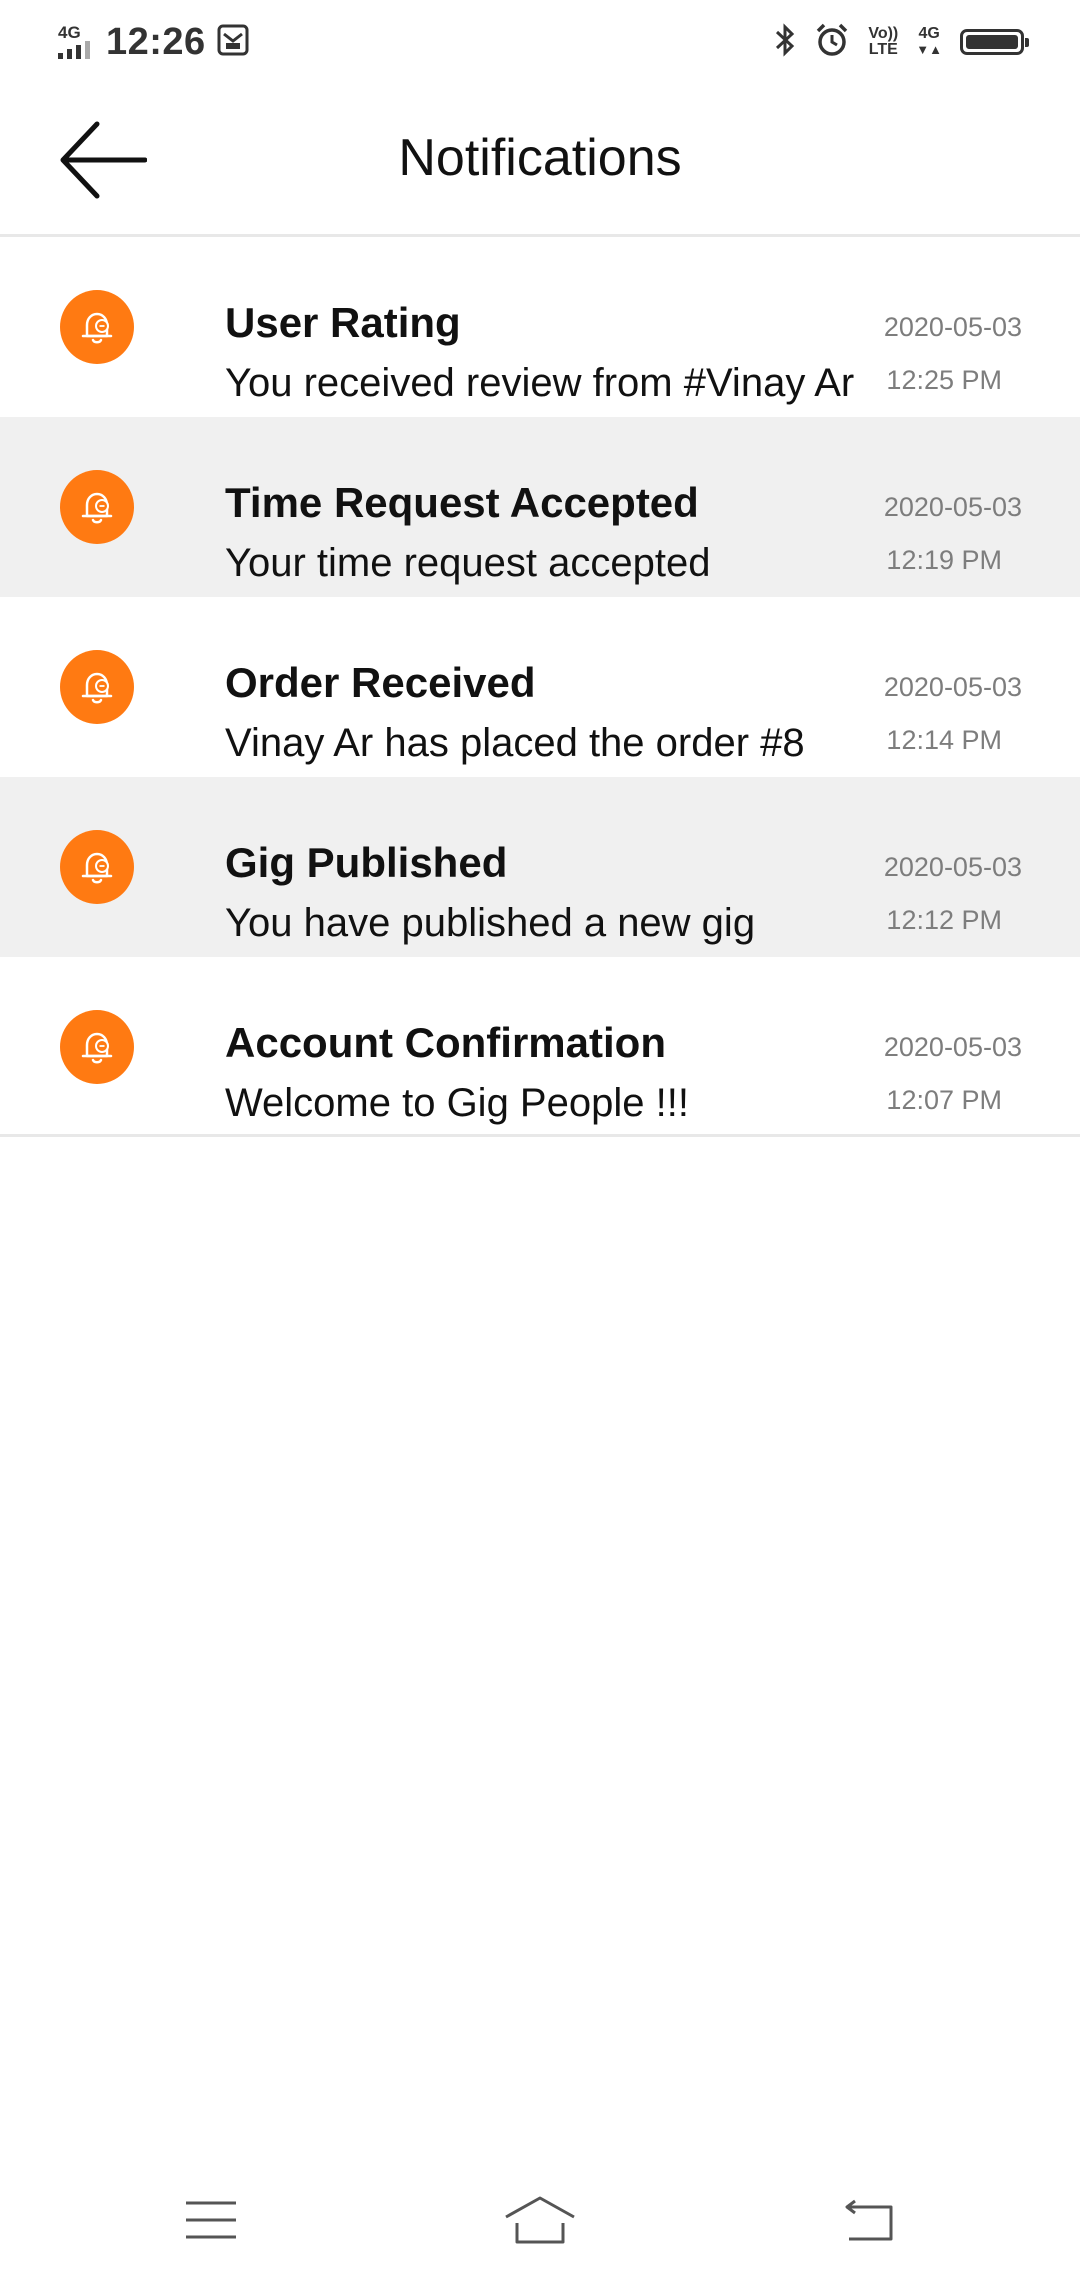  Describe the element at coordinates (445, 1042) in the screenshot. I see `notification-title: Account Confirmation` at that location.